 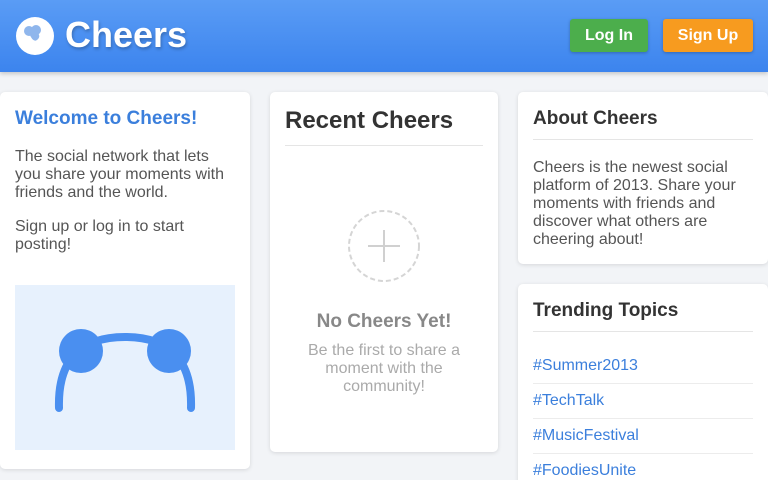 What do you see at coordinates (643, 331) in the screenshot?
I see `trending-divider` at bounding box center [643, 331].